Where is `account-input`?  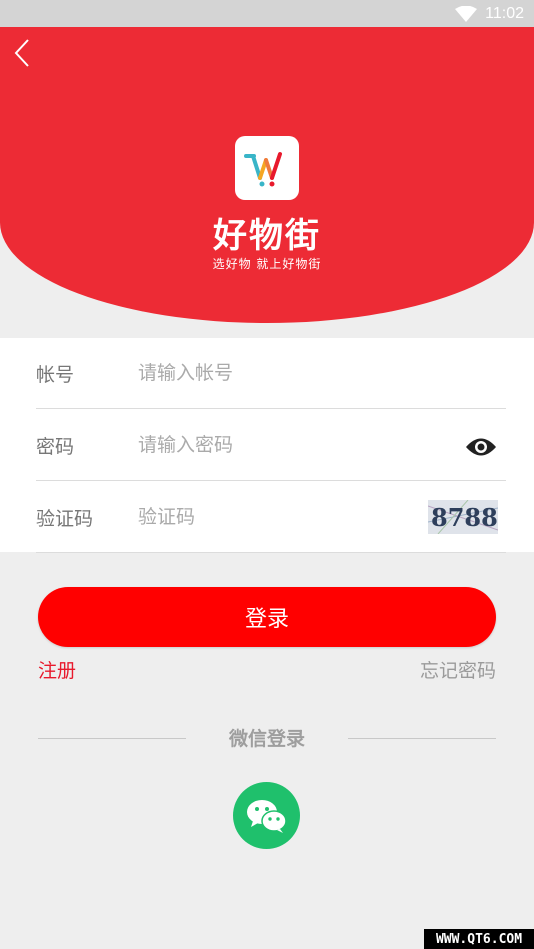
account-input is located at coordinates (322, 373).